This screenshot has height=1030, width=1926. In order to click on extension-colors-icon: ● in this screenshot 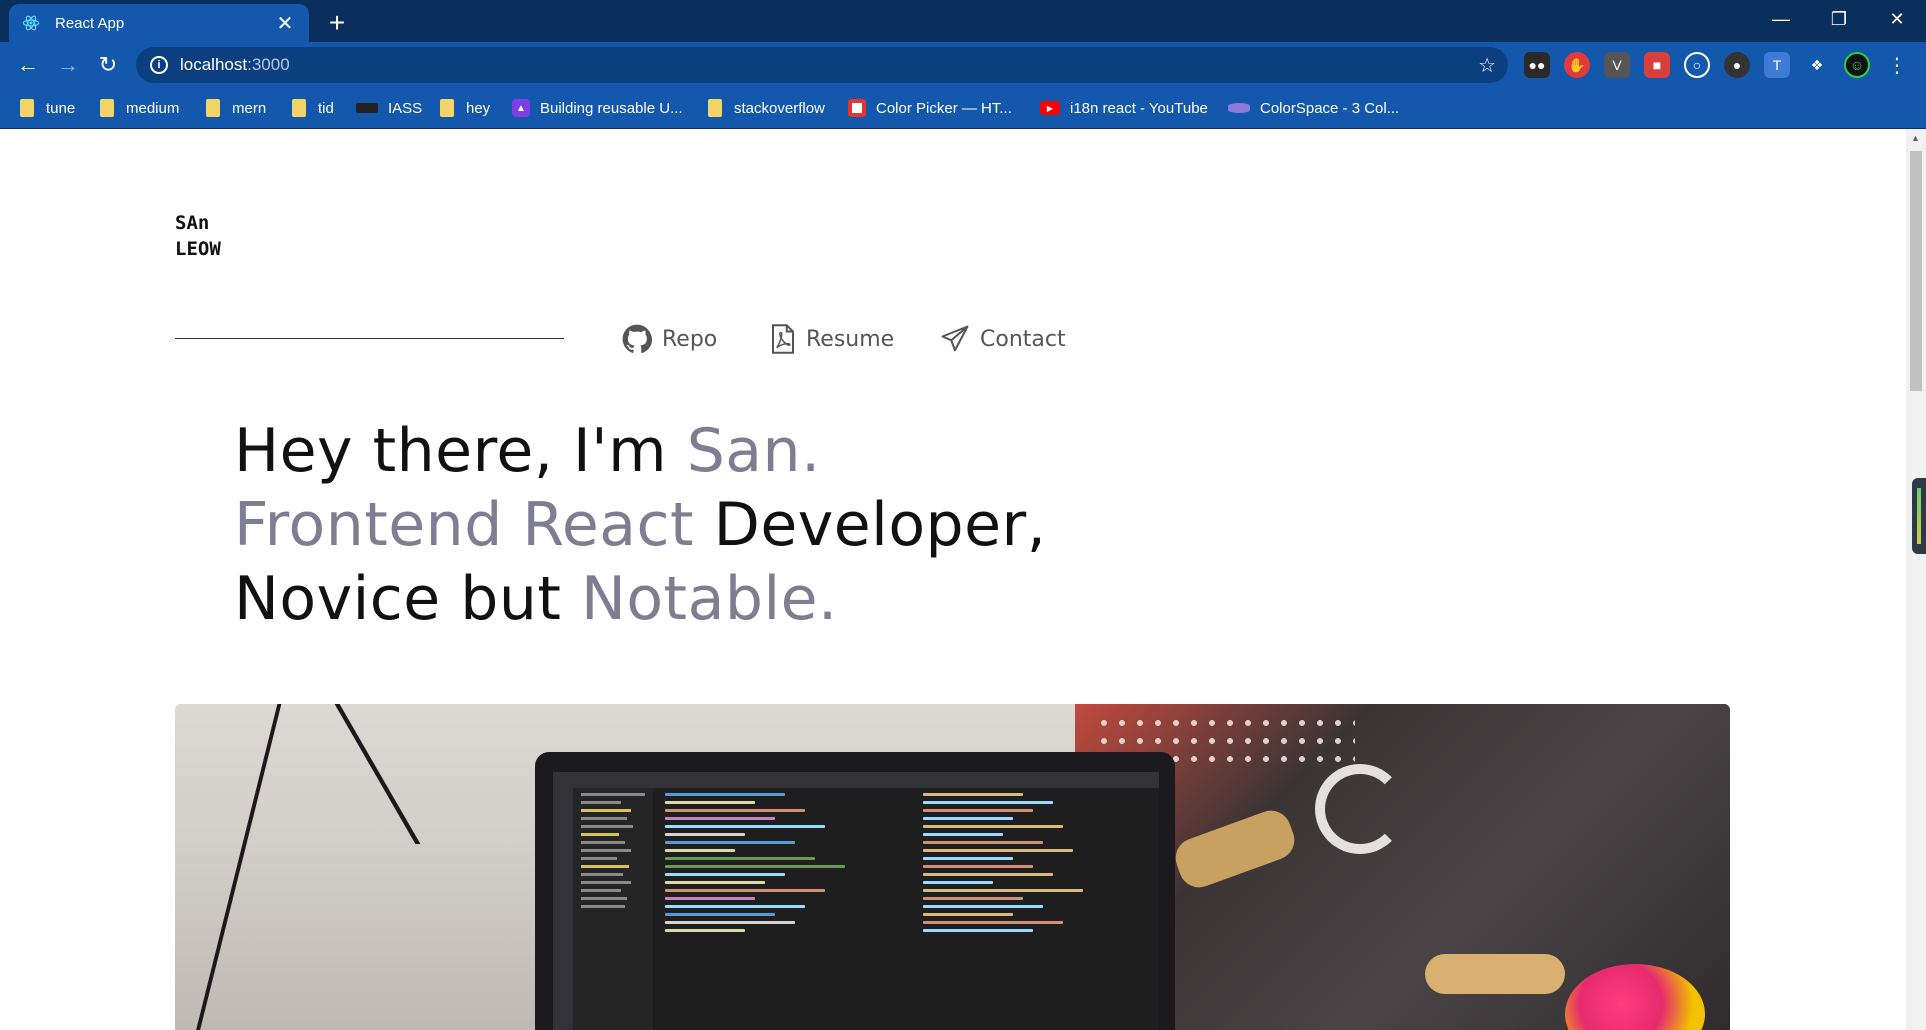, I will do `click(1737, 65)`.